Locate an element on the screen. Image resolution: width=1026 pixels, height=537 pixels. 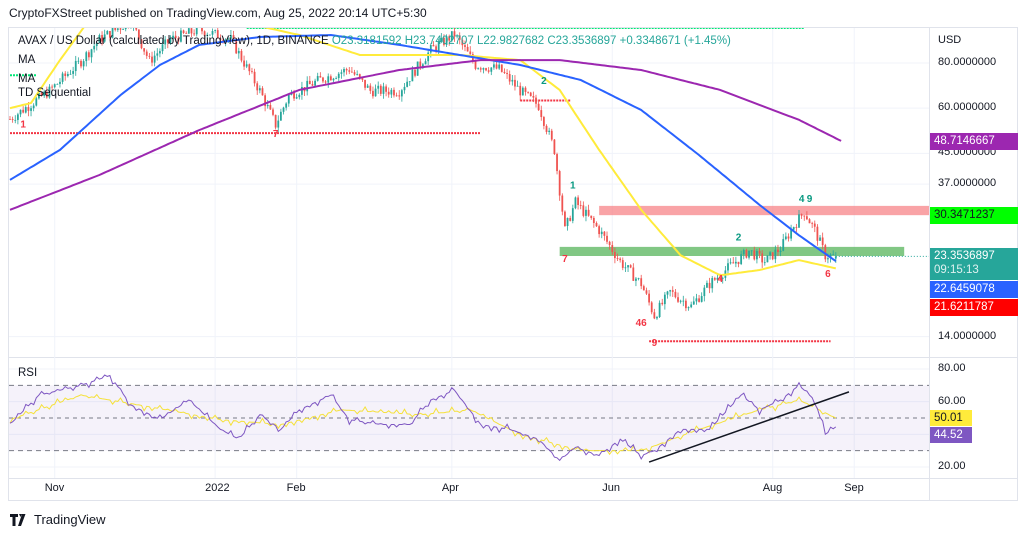
support-zone is located at coordinates (732, 251).